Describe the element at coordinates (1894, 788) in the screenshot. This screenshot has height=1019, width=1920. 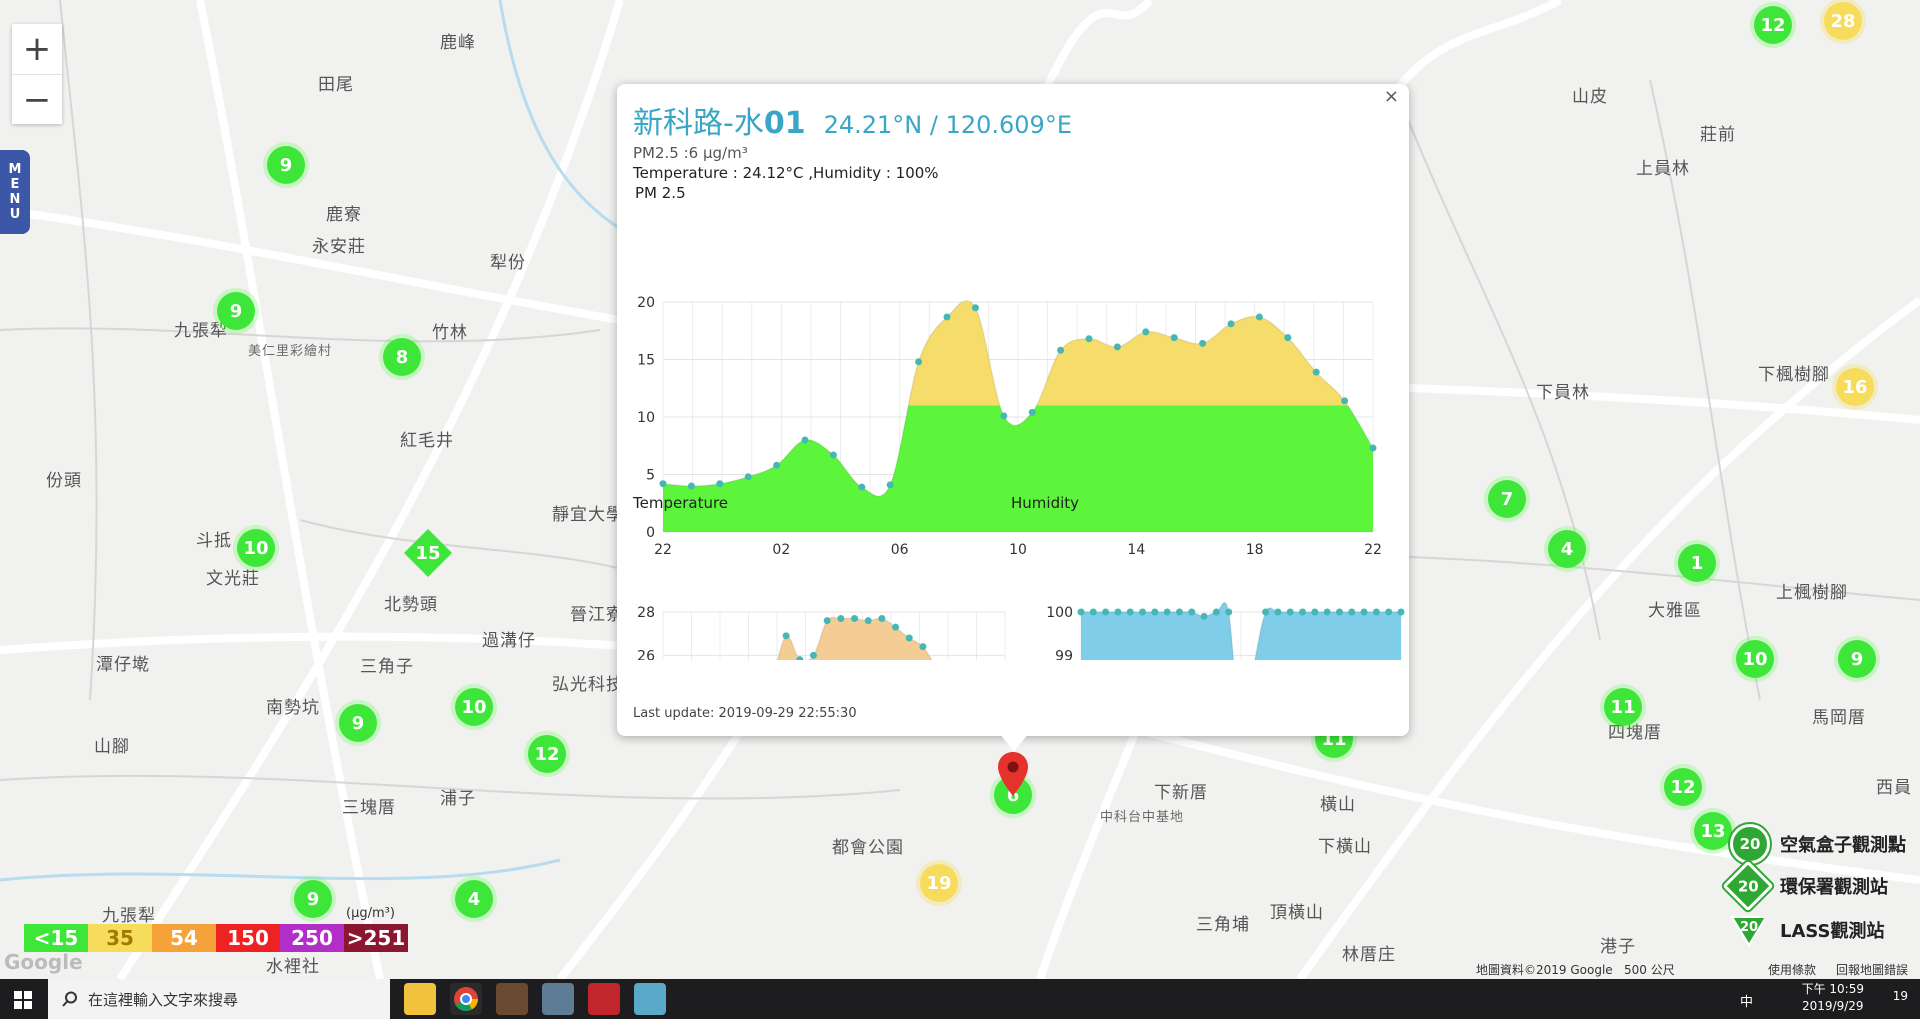
I see `place-label: 西員` at that location.